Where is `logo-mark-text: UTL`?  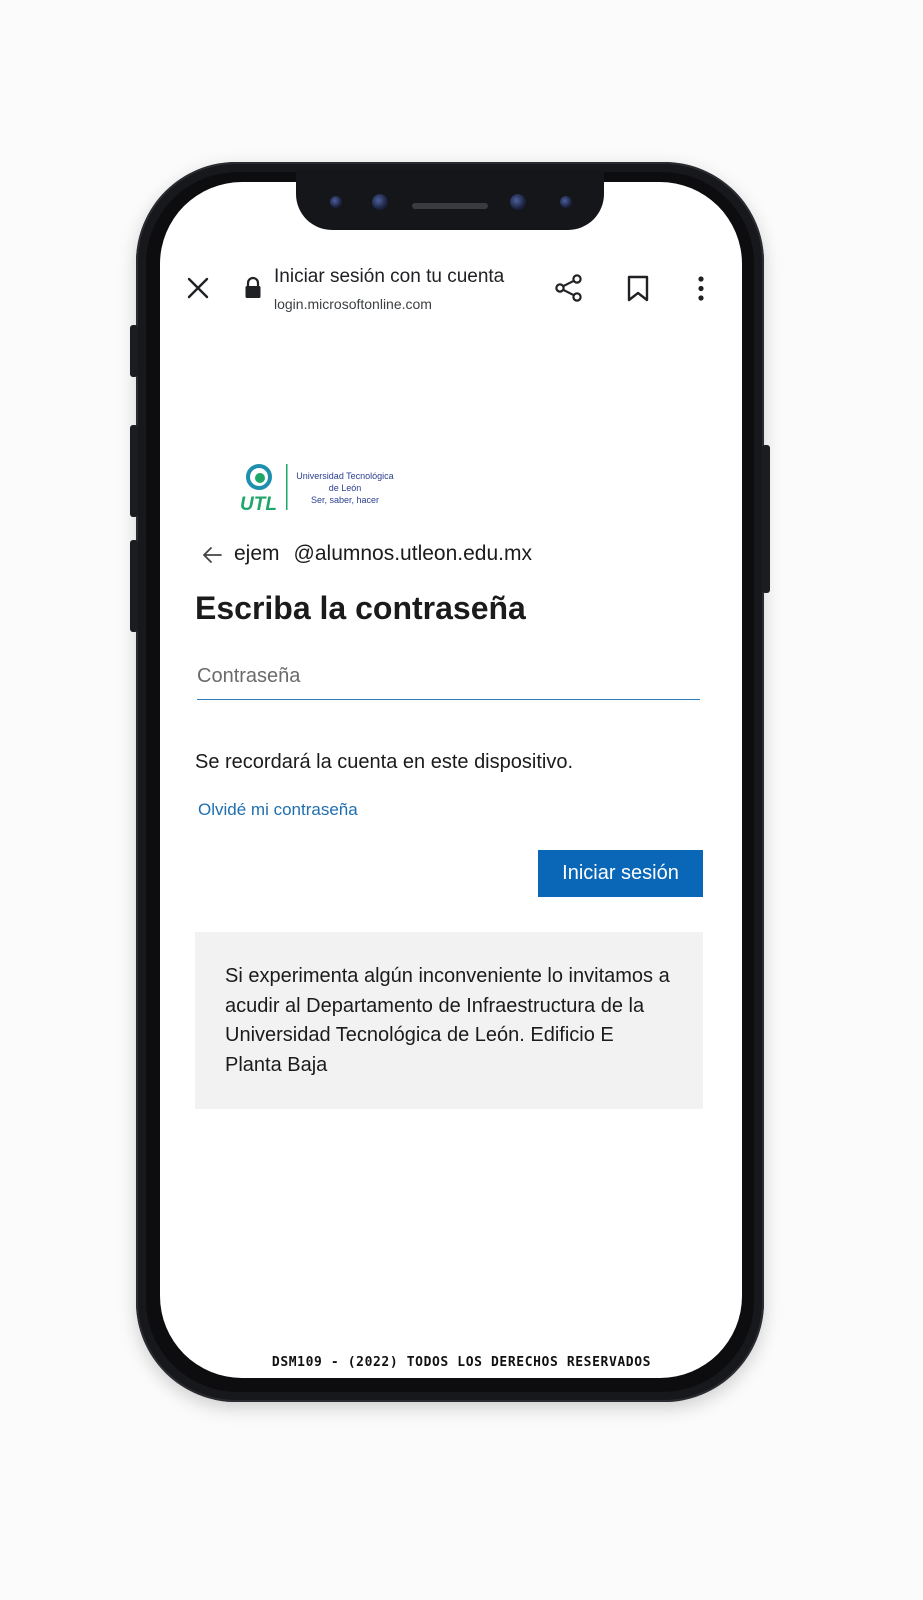 logo-mark-text: UTL is located at coordinates (258, 504).